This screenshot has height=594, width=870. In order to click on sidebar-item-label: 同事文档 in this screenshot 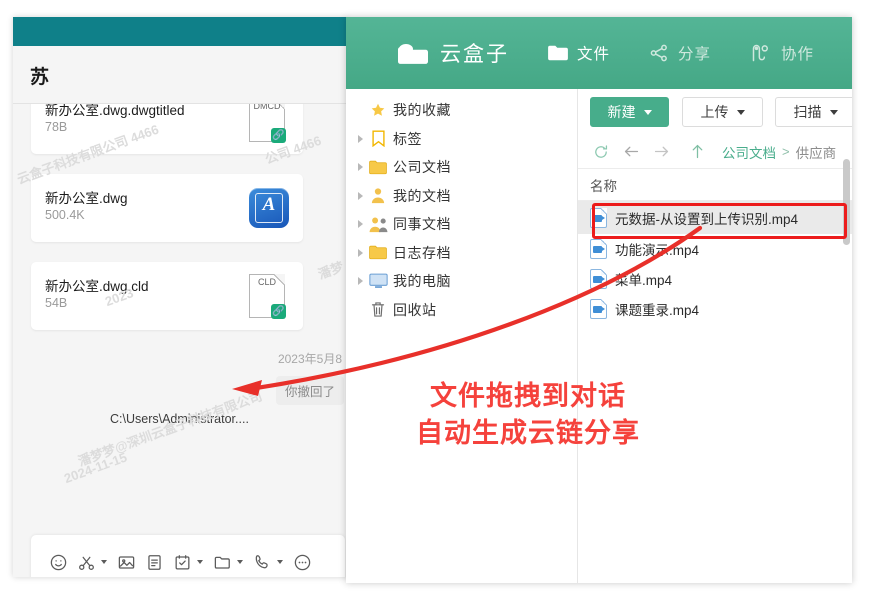, I will do `click(422, 224)`.